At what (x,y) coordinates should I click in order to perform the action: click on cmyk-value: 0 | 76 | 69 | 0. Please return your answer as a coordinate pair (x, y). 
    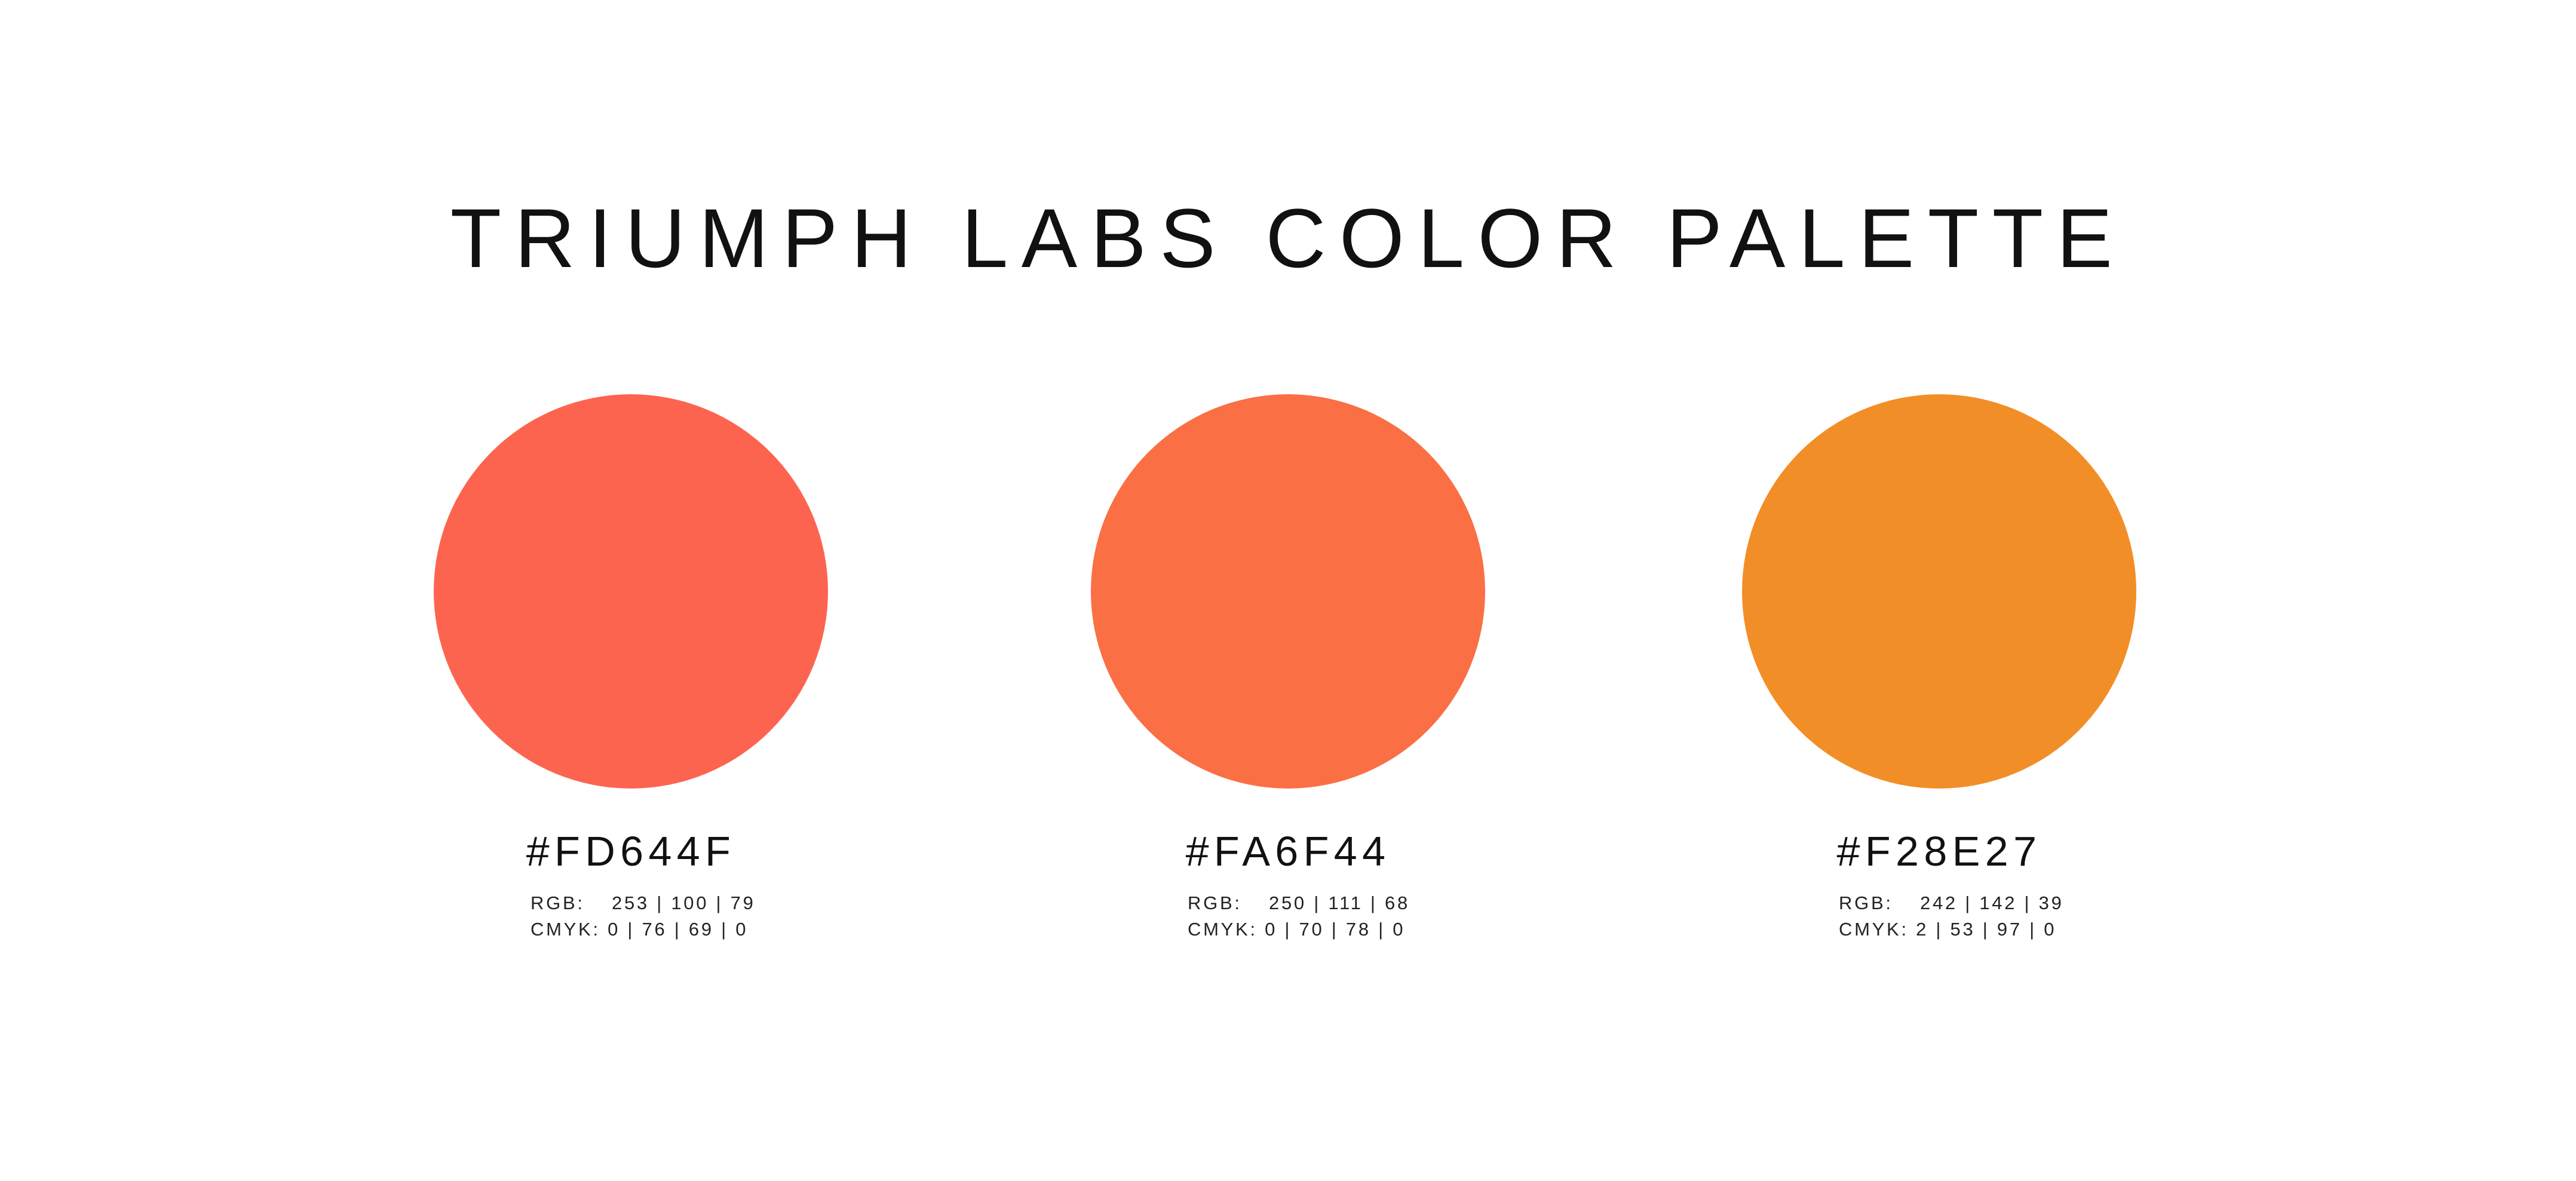
    Looking at the image, I should click on (678, 929).